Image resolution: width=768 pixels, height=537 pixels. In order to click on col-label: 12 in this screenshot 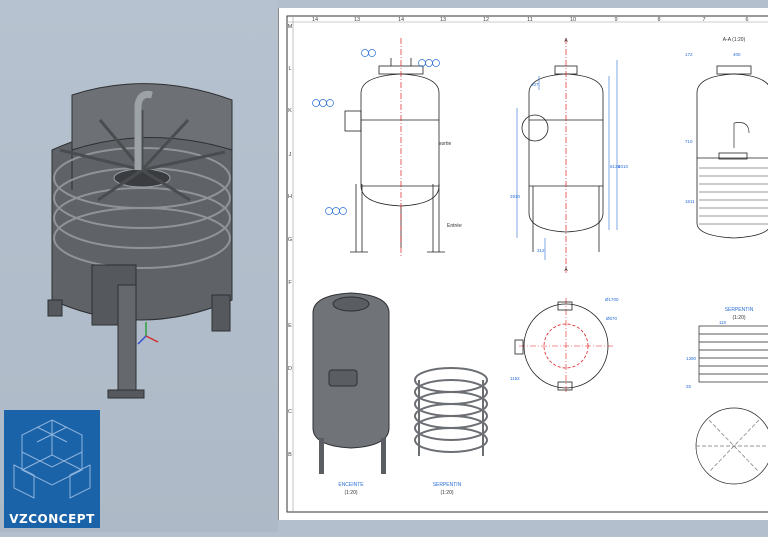, I will do `click(486, 20)`.